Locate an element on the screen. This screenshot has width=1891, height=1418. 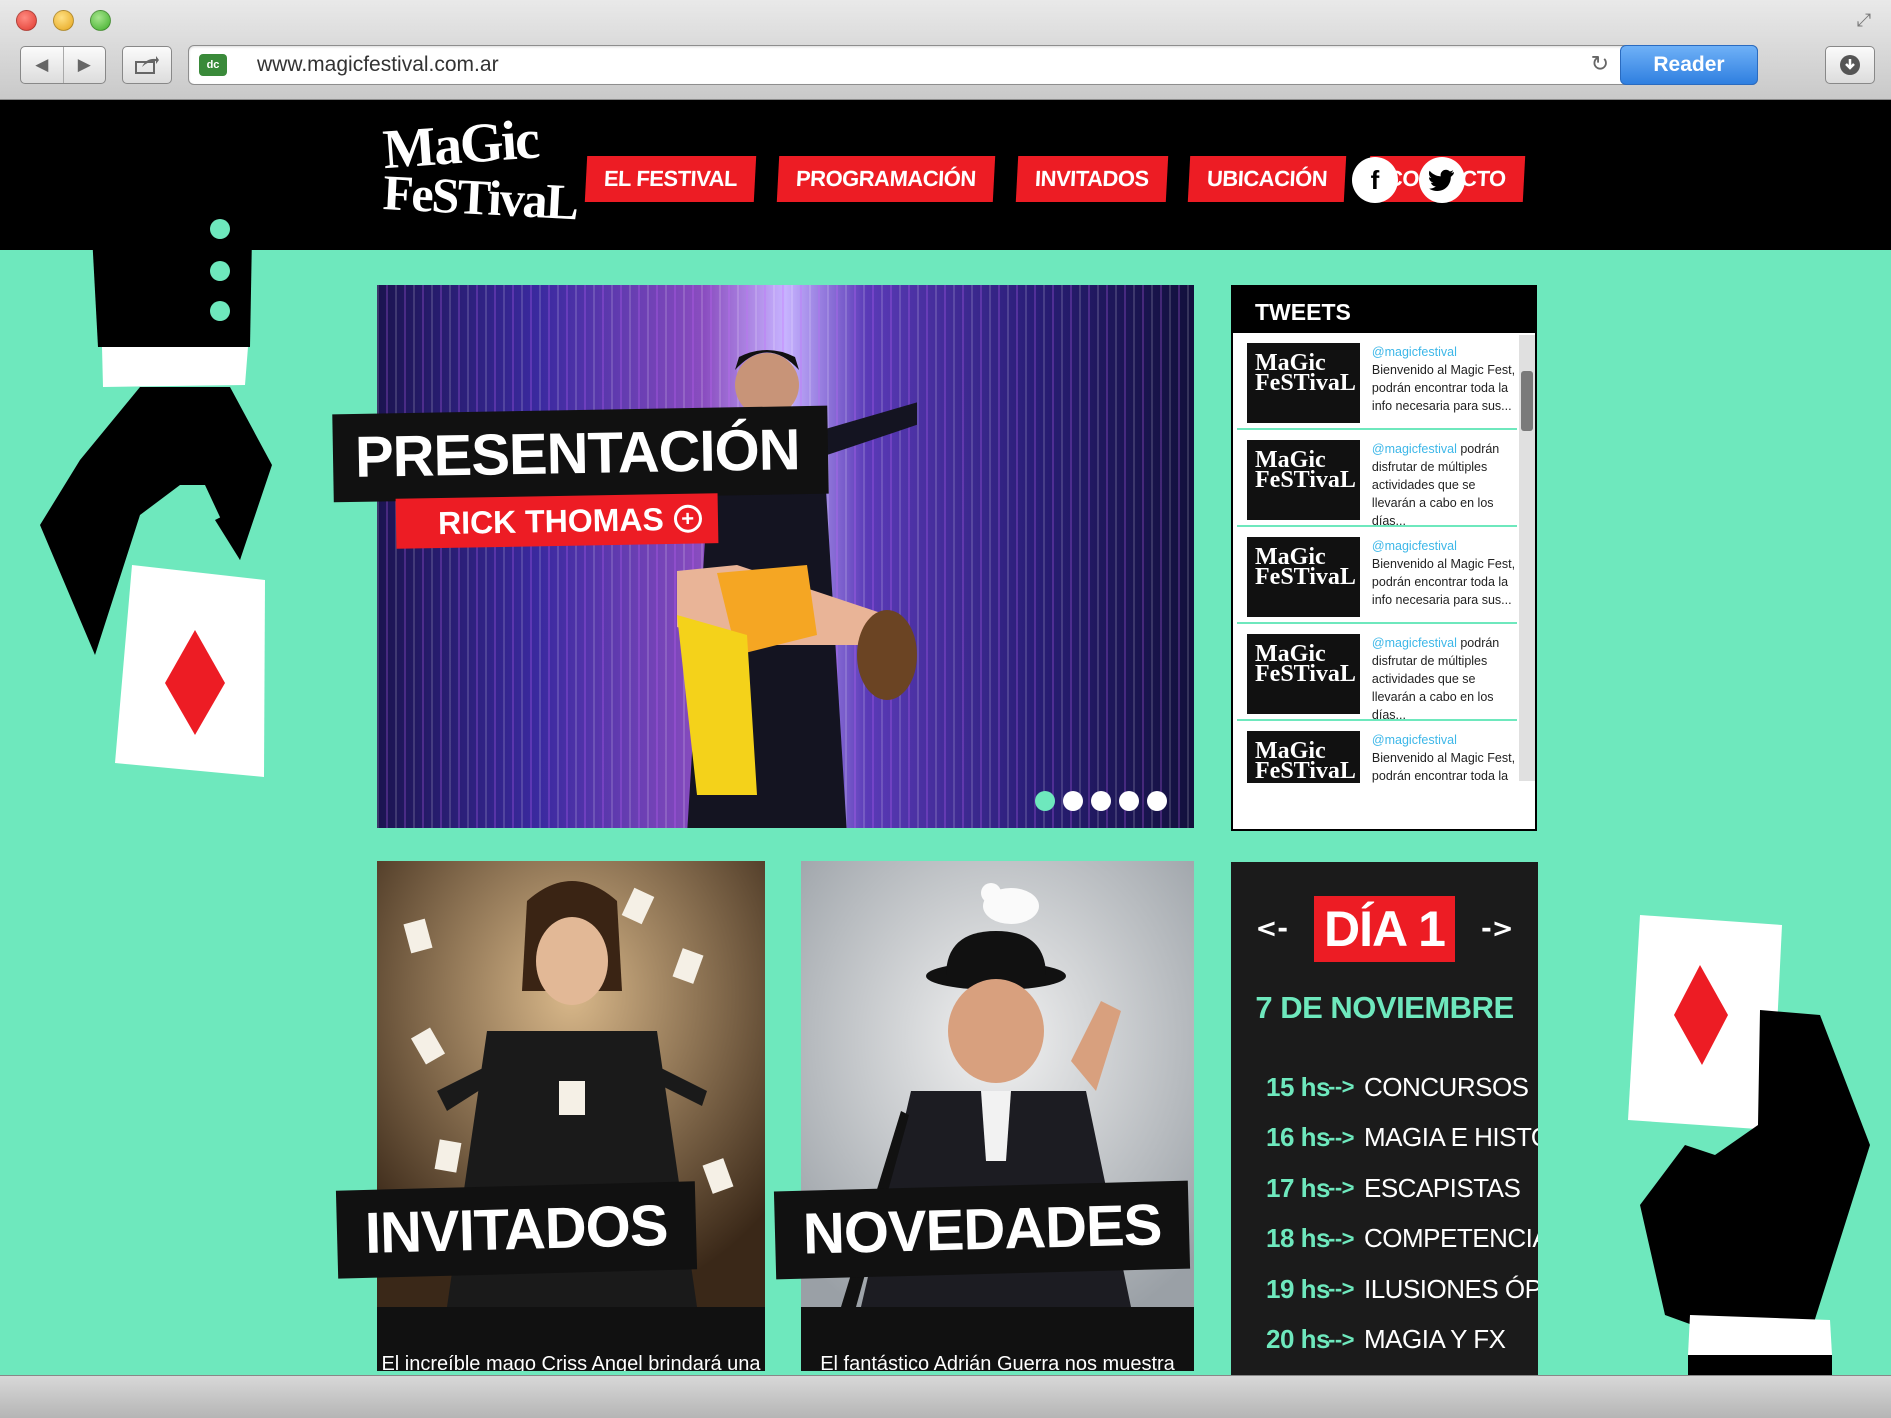
nav-el-festival: EL FESTIVAL is located at coordinates (670, 179).